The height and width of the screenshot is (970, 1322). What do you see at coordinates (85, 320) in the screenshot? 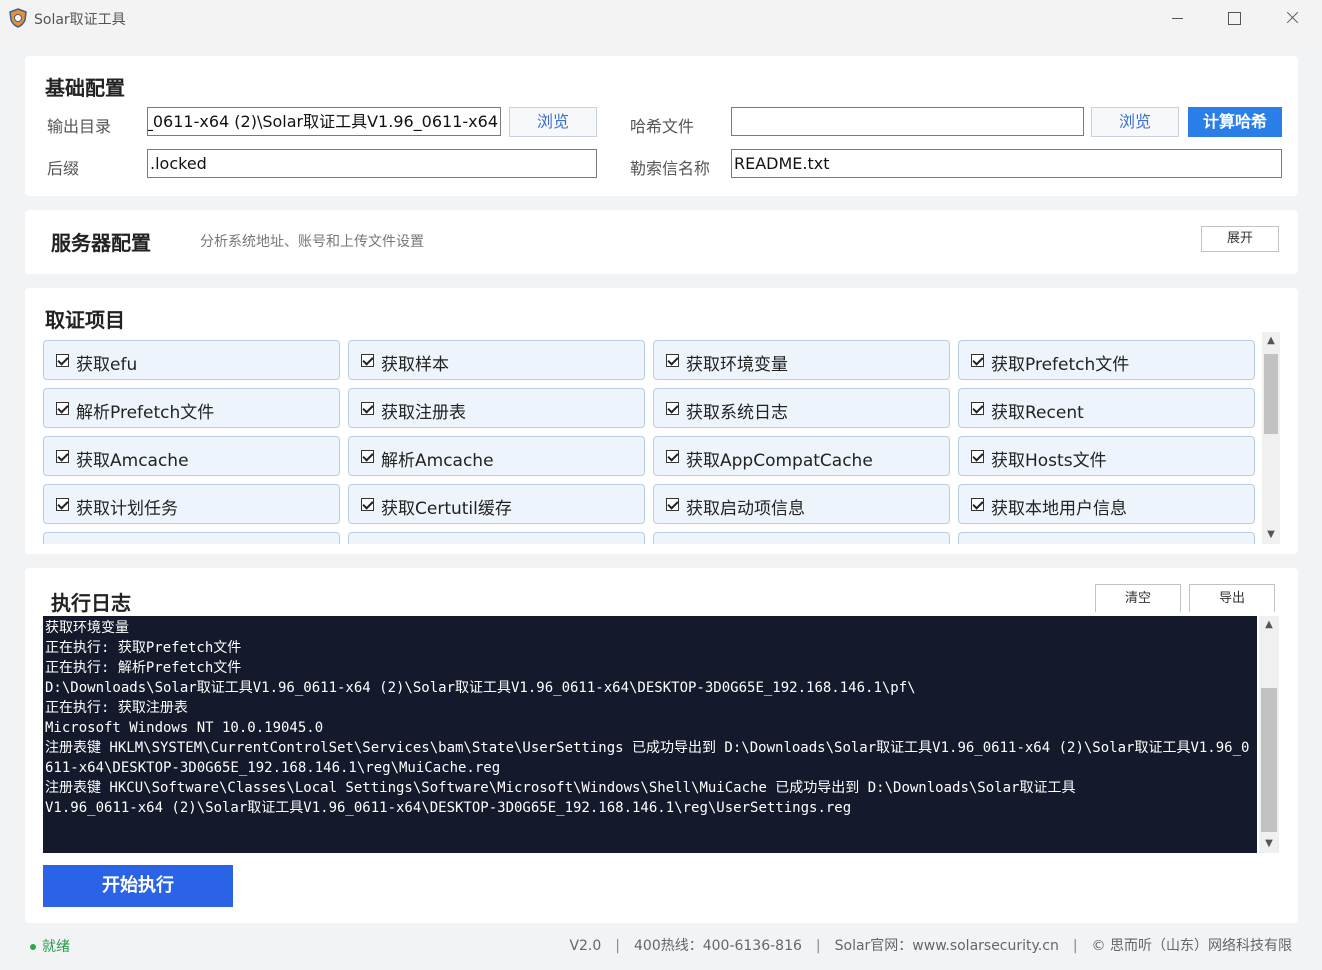
I see `forensics-items-title: 取证项目` at bounding box center [85, 320].